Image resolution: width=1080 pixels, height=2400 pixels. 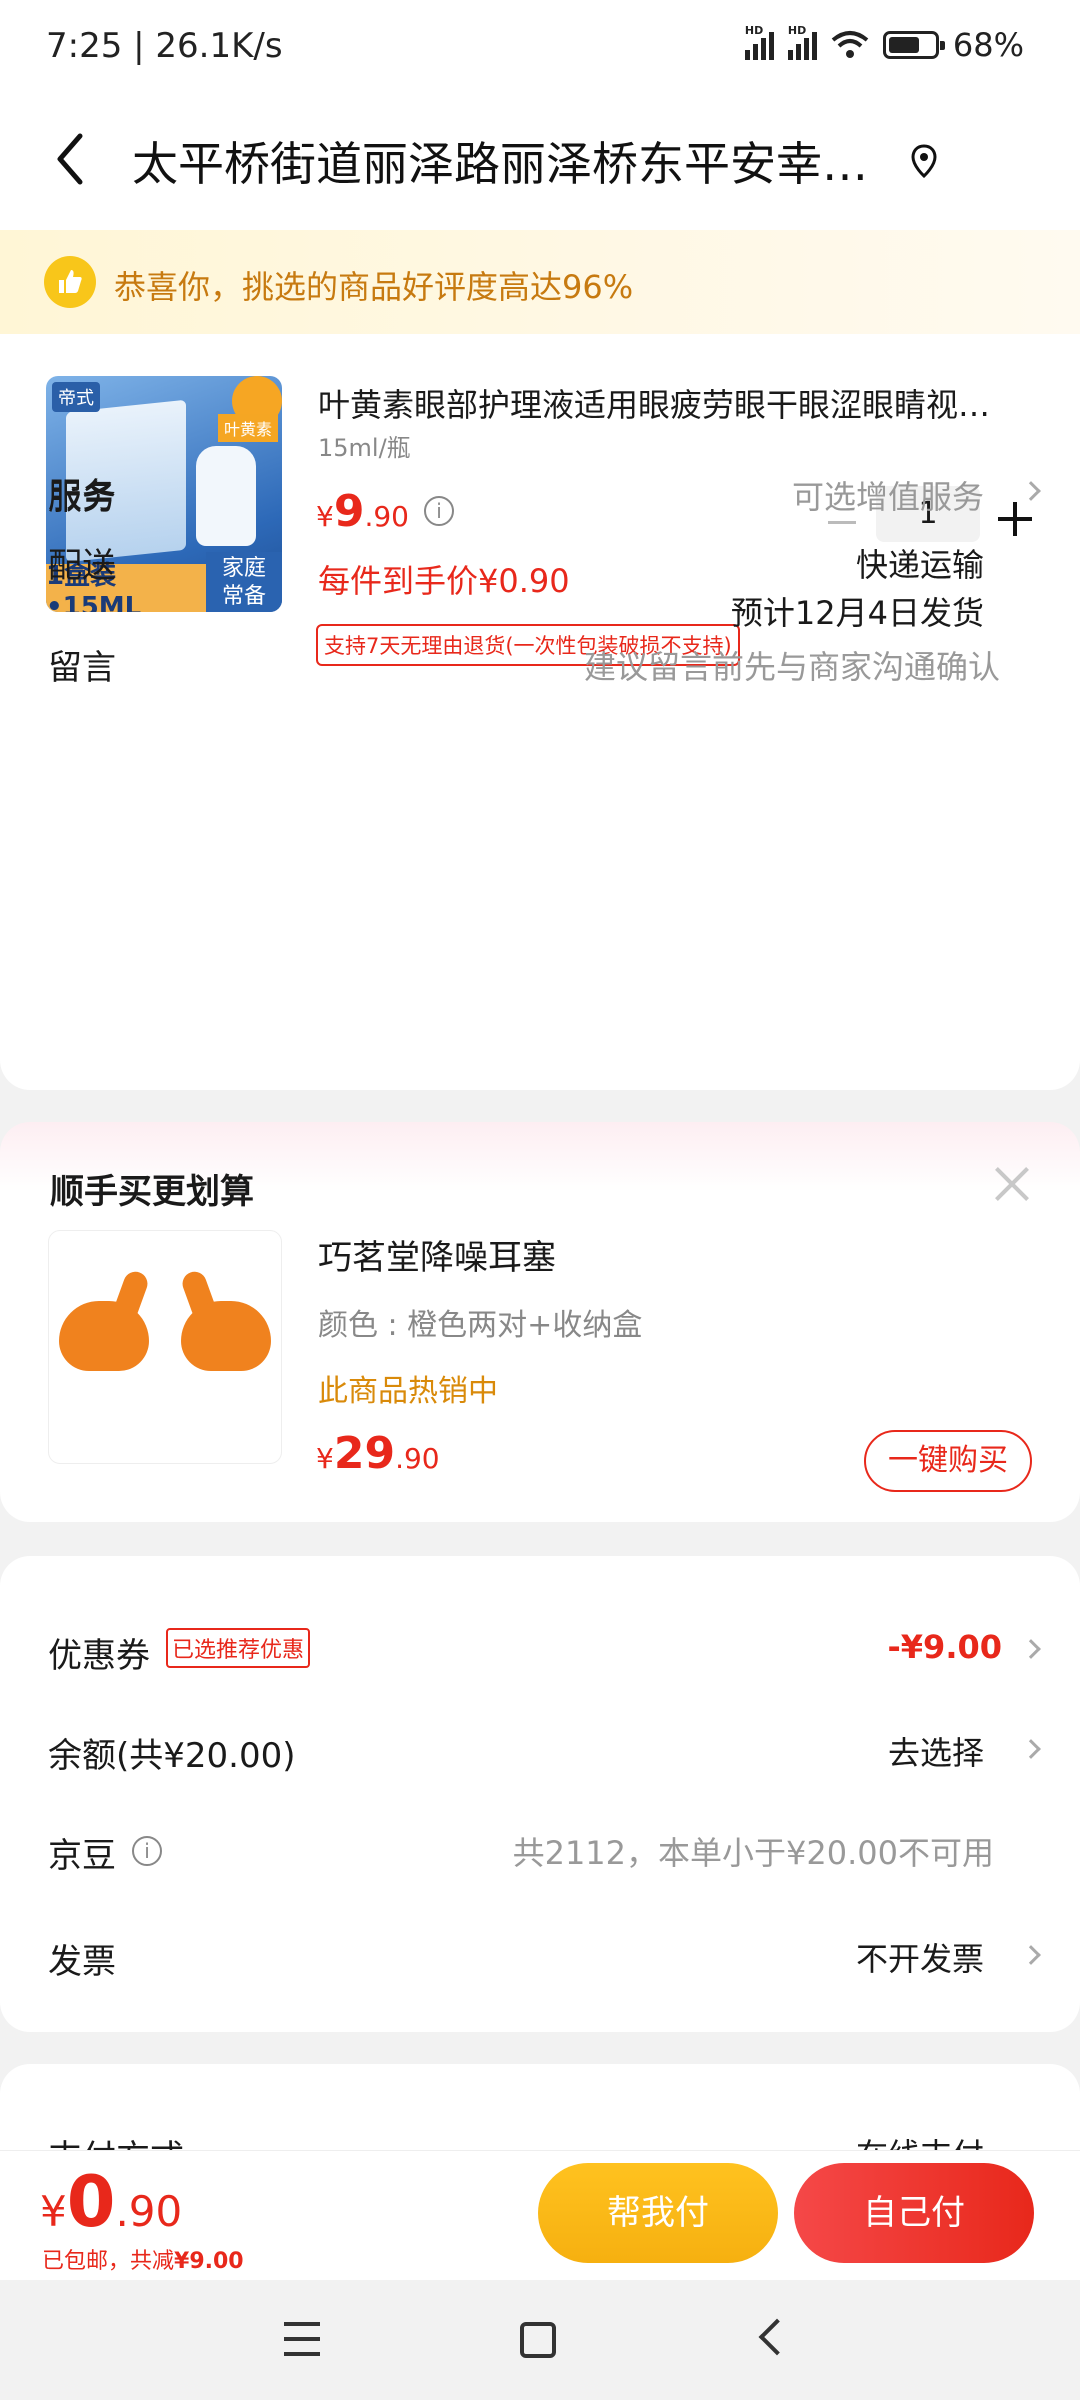 What do you see at coordinates (753, 1853) in the screenshot?
I see `jd-bean-value: 共2112，本单小于¥20.00不可用` at bounding box center [753, 1853].